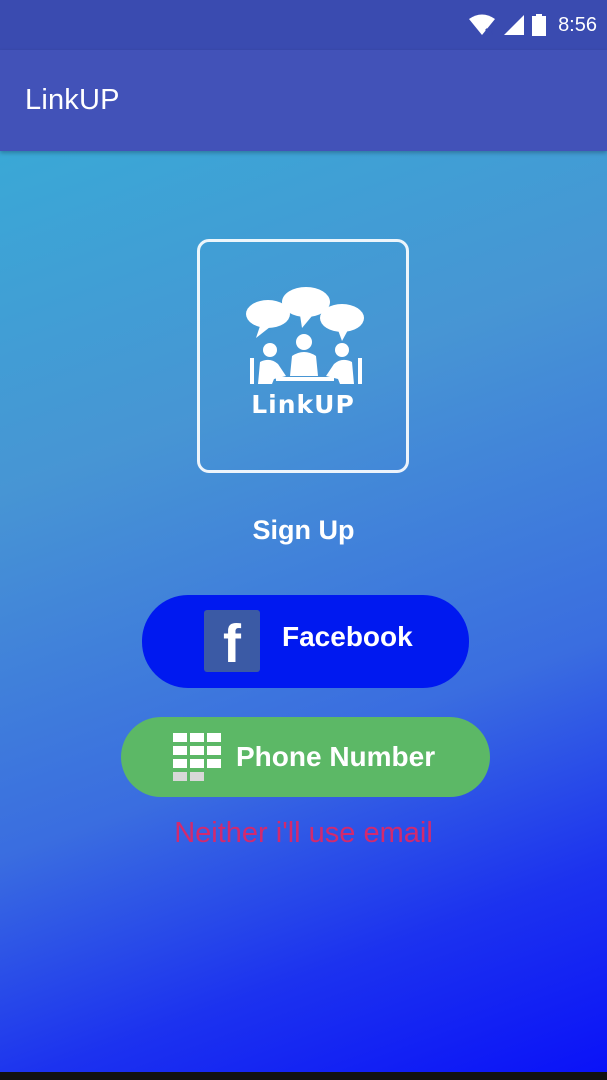  What do you see at coordinates (539, 25) in the screenshot?
I see `battery-icon` at bounding box center [539, 25].